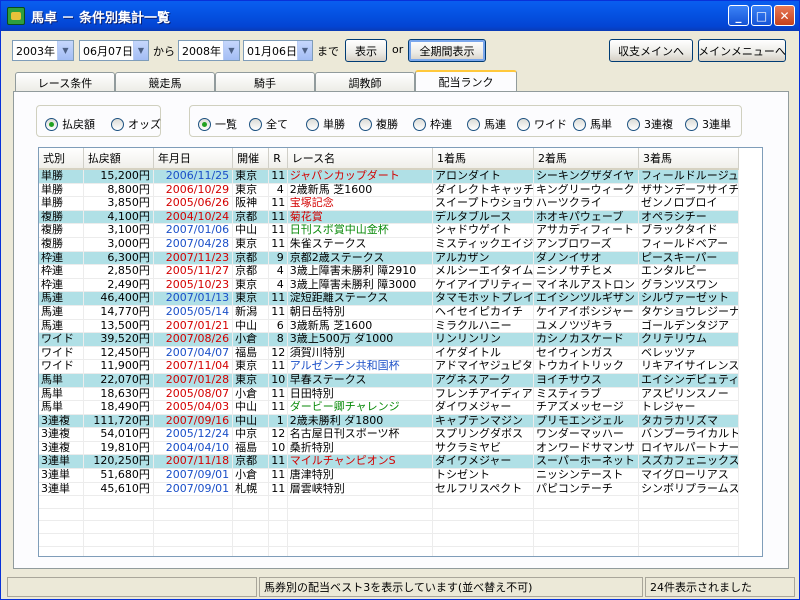 Image resolution: width=800 pixels, height=600 pixels. I want to click on radio-bracket: 枠連, so click(432, 124).